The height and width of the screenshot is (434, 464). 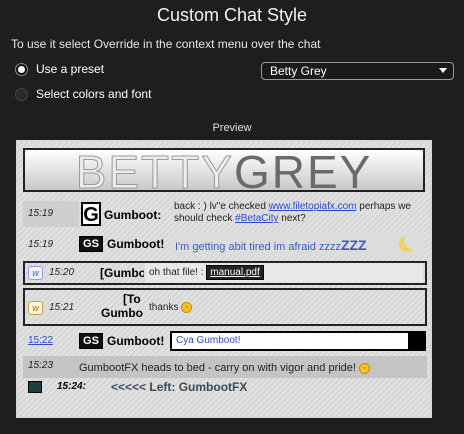 I want to click on use-preset-radio: Use a preset, so click(x=59, y=69).